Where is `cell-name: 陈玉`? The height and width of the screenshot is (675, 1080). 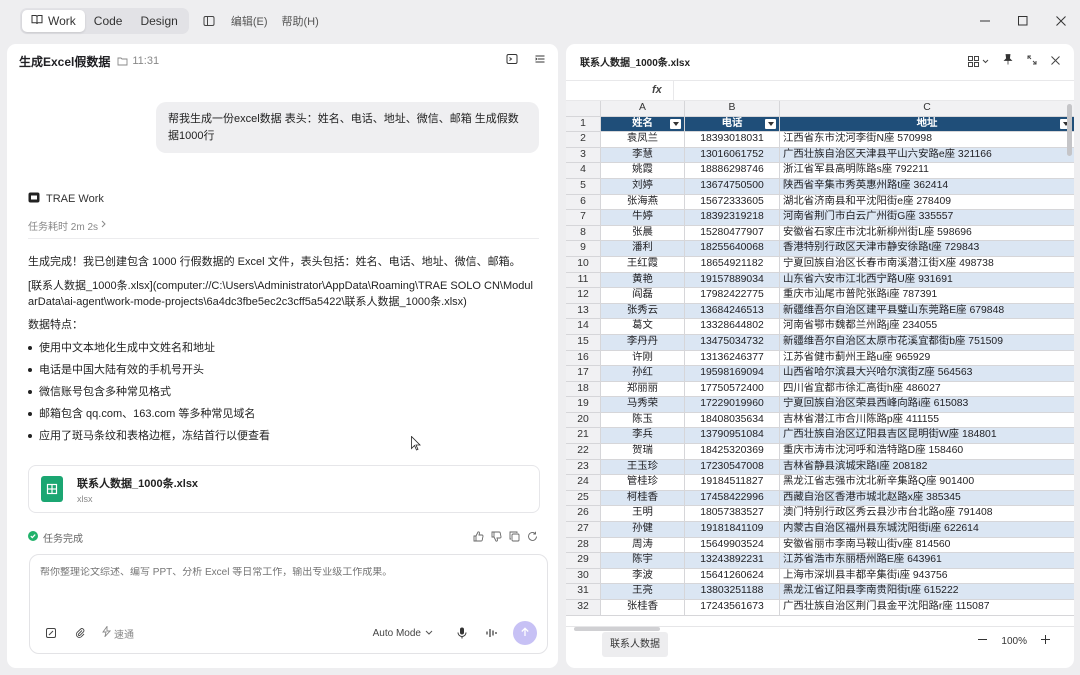 cell-name: 陈玉 is located at coordinates (643, 420).